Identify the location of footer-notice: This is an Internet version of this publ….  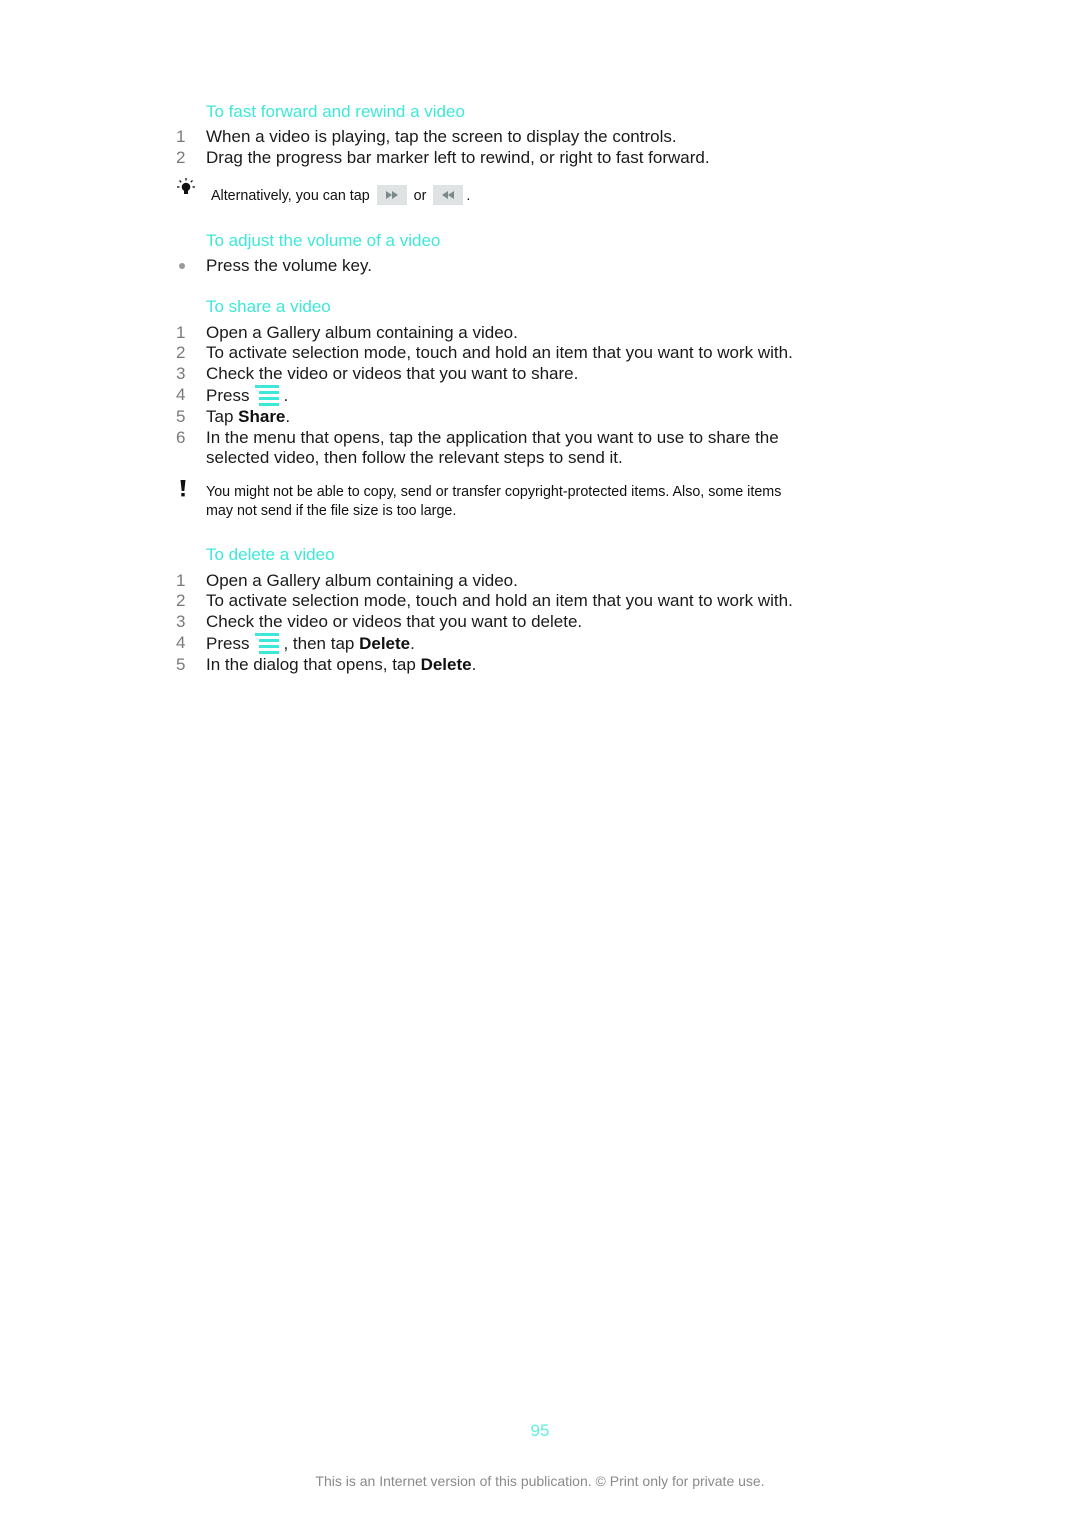
(540, 1481).